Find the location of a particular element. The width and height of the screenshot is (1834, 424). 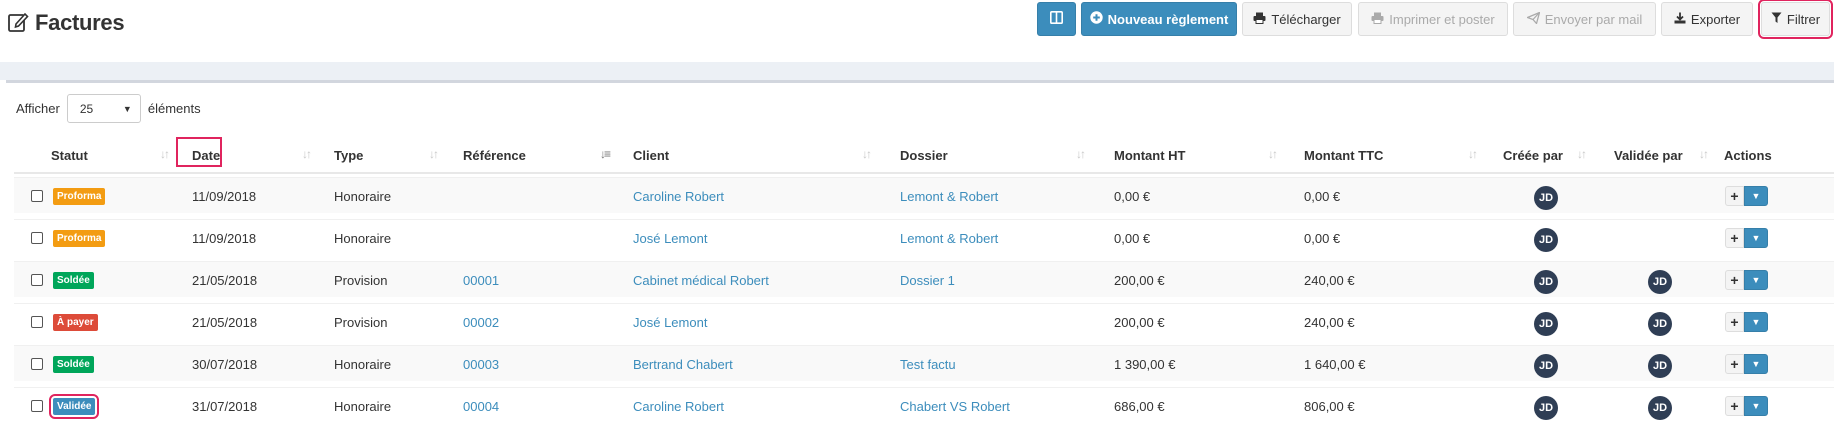

client-link: Cabinet médical Robert is located at coordinates (701, 280).